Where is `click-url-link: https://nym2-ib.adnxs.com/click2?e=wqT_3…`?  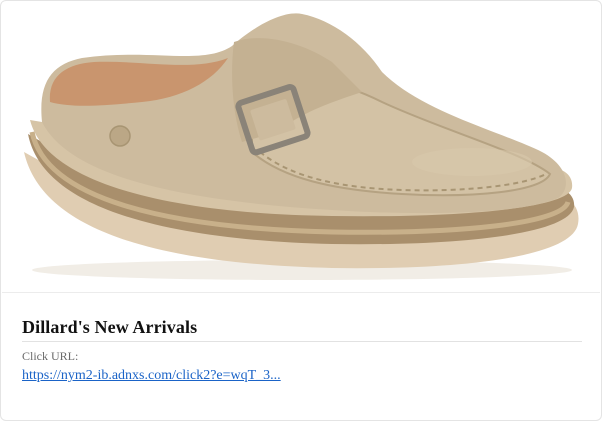
click-url-link: https://nym2-ib.adnxs.com/click2?e=wqT_3… is located at coordinates (151, 376).